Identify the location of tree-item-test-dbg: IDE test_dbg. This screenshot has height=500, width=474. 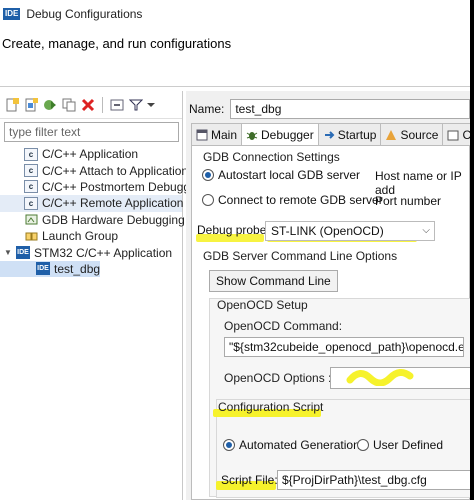
(50, 269).